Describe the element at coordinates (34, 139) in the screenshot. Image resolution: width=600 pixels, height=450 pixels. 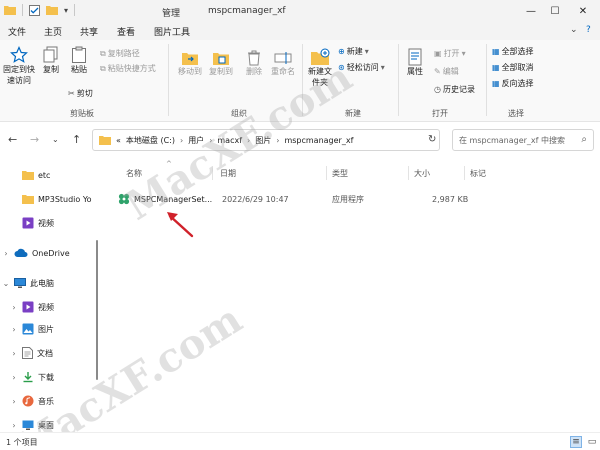
I see `forward-button: →` at that location.